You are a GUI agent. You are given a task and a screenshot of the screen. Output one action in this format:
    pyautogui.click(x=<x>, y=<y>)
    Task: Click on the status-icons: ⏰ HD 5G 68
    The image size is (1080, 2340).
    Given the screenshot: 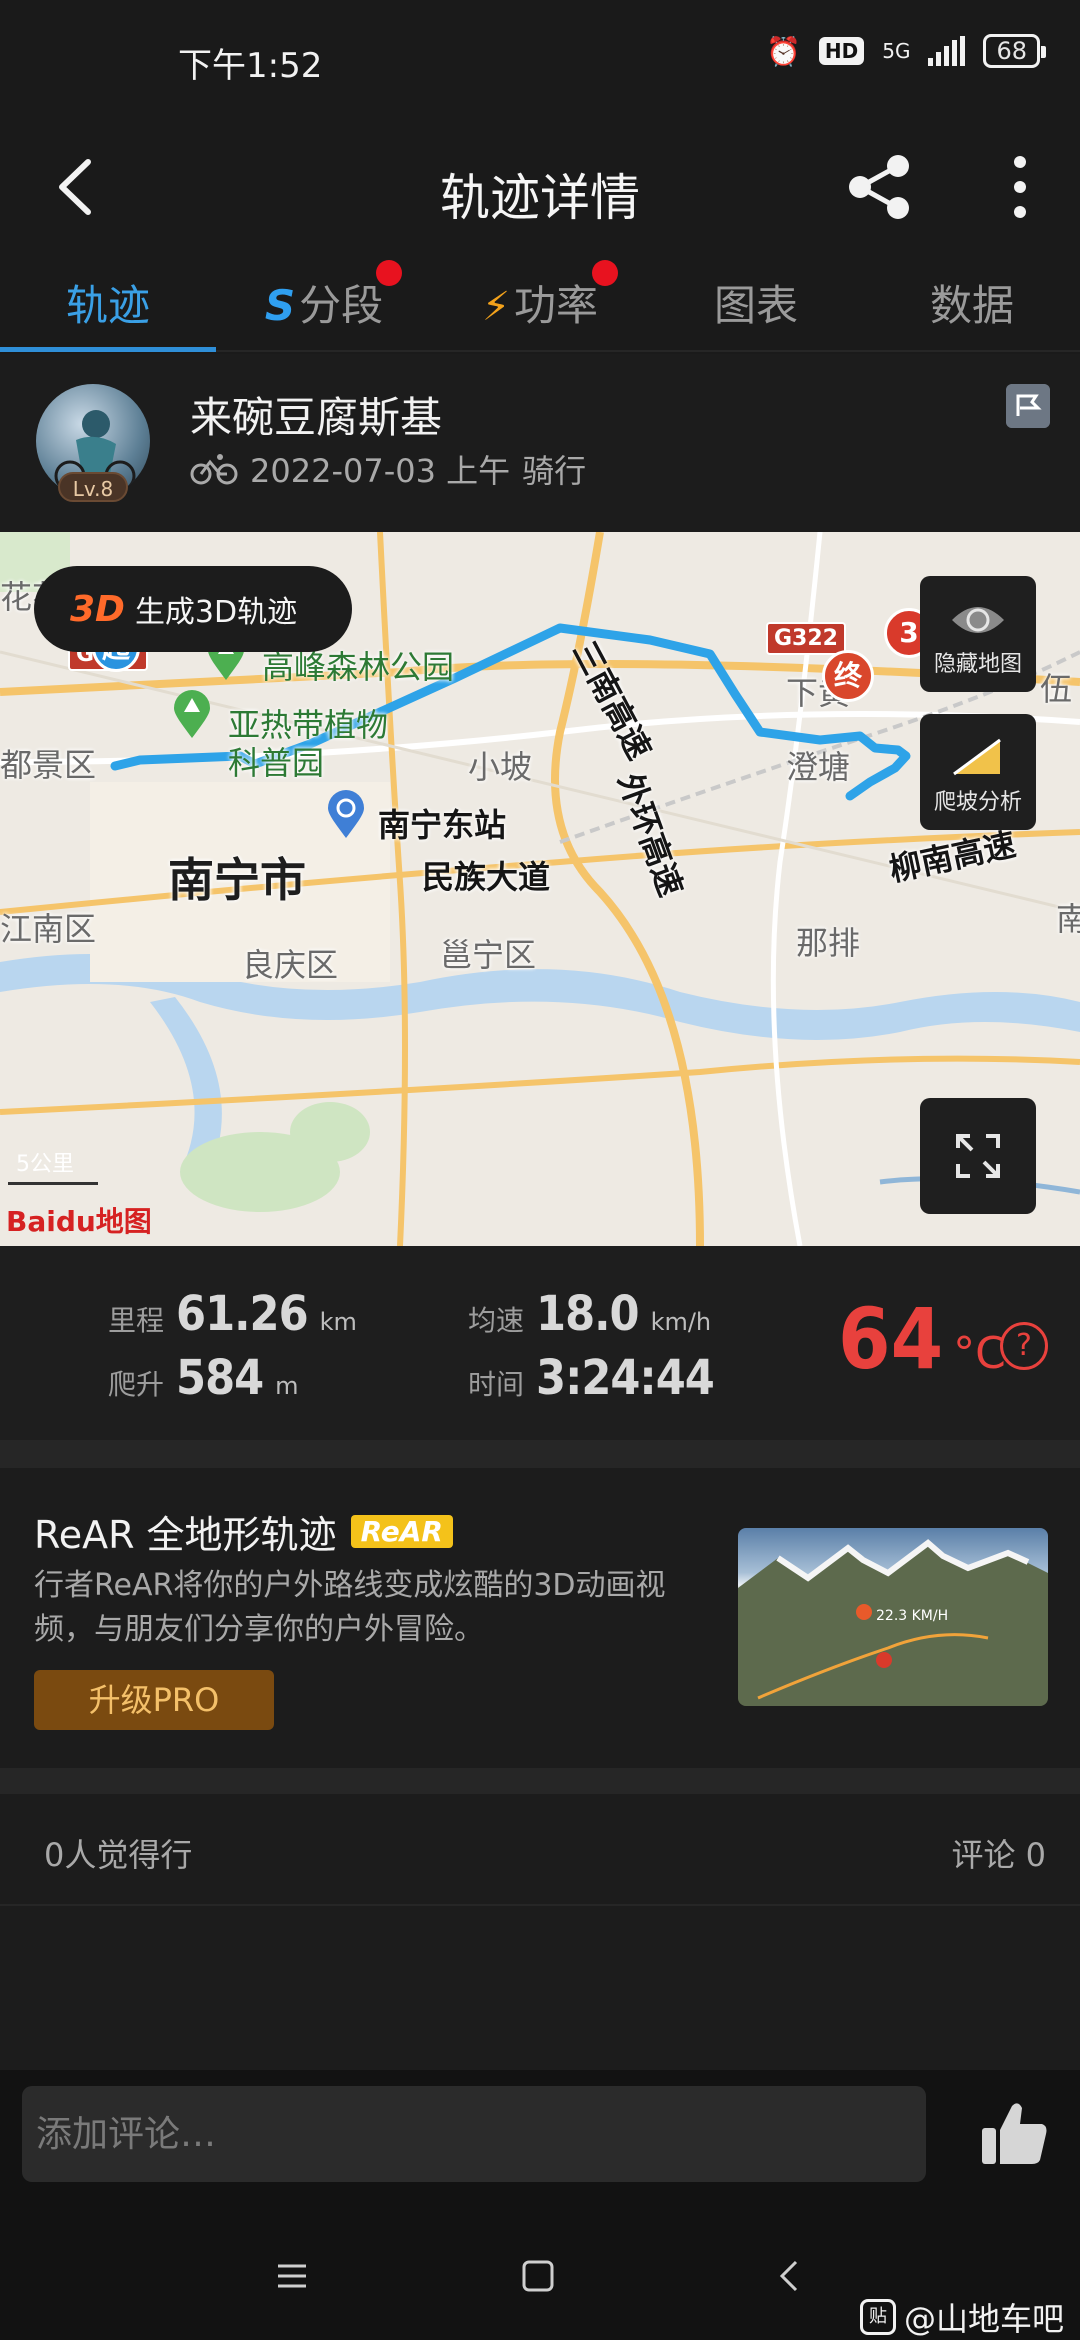 What is the action you would take?
    pyautogui.click(x=906, y=51)
    